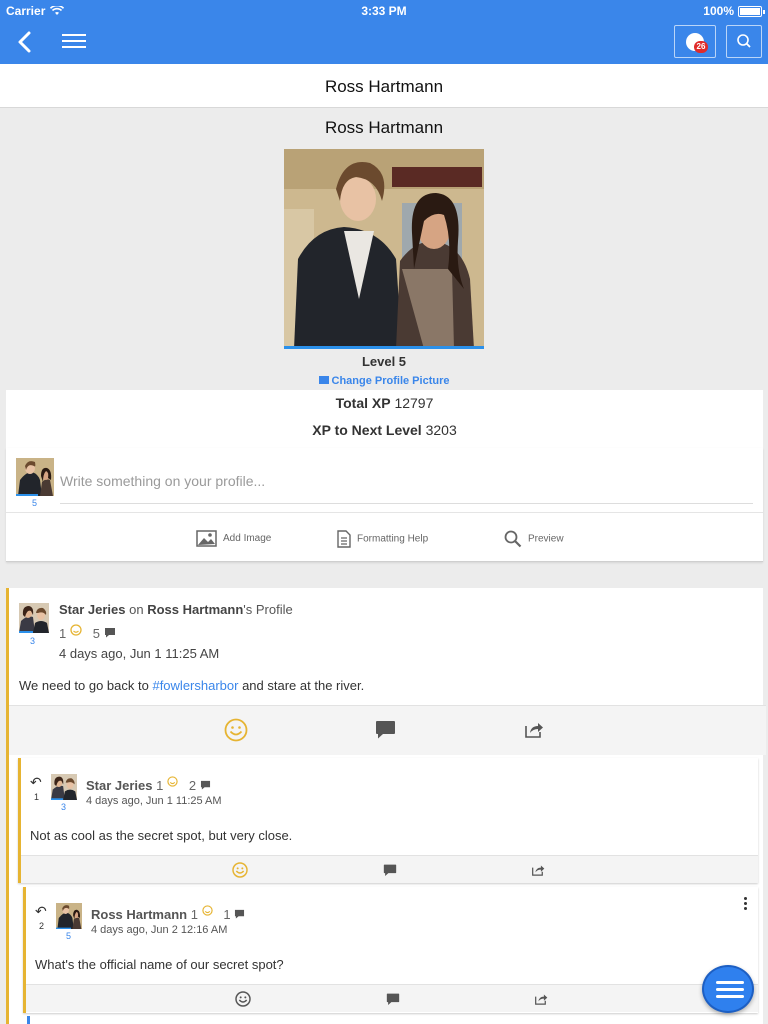 This screenshot has width=768, height=1024. I want to click on profile-owner-link: Ross Hartmann, so click(195, 609).